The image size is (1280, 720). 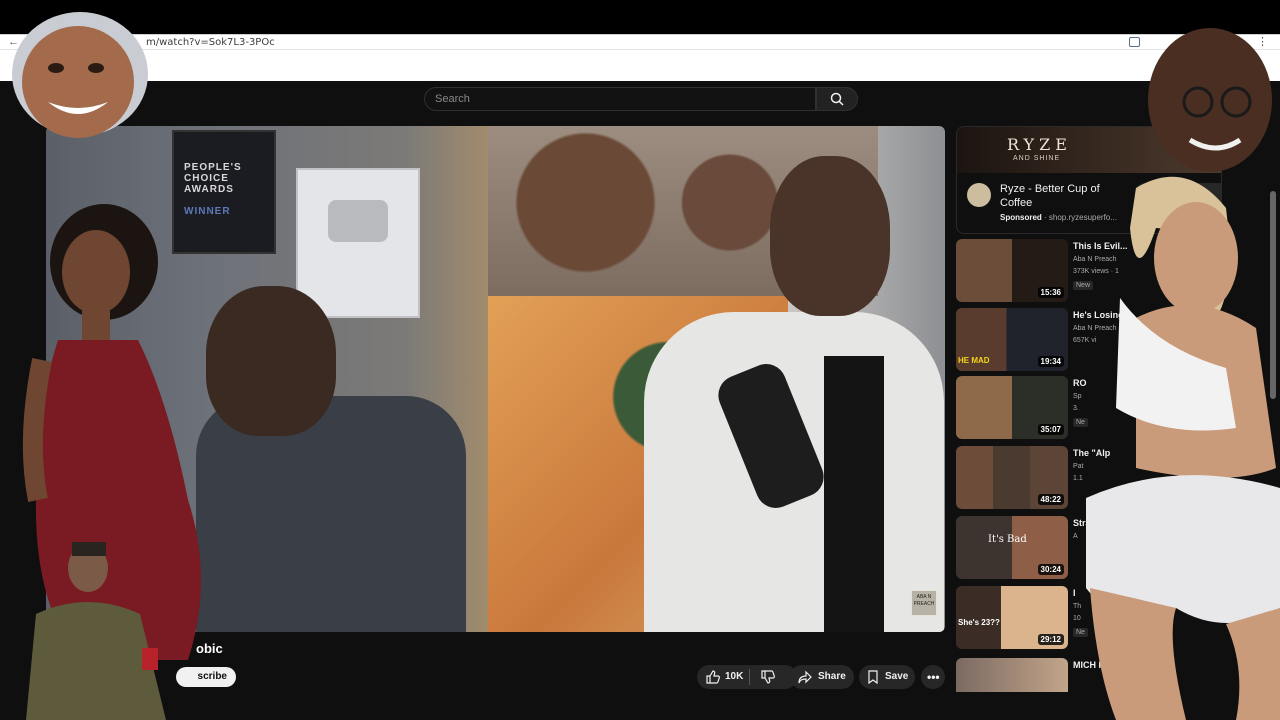 I want to click on video-thumbnail: 35:07, so click(x=1012, y=407).